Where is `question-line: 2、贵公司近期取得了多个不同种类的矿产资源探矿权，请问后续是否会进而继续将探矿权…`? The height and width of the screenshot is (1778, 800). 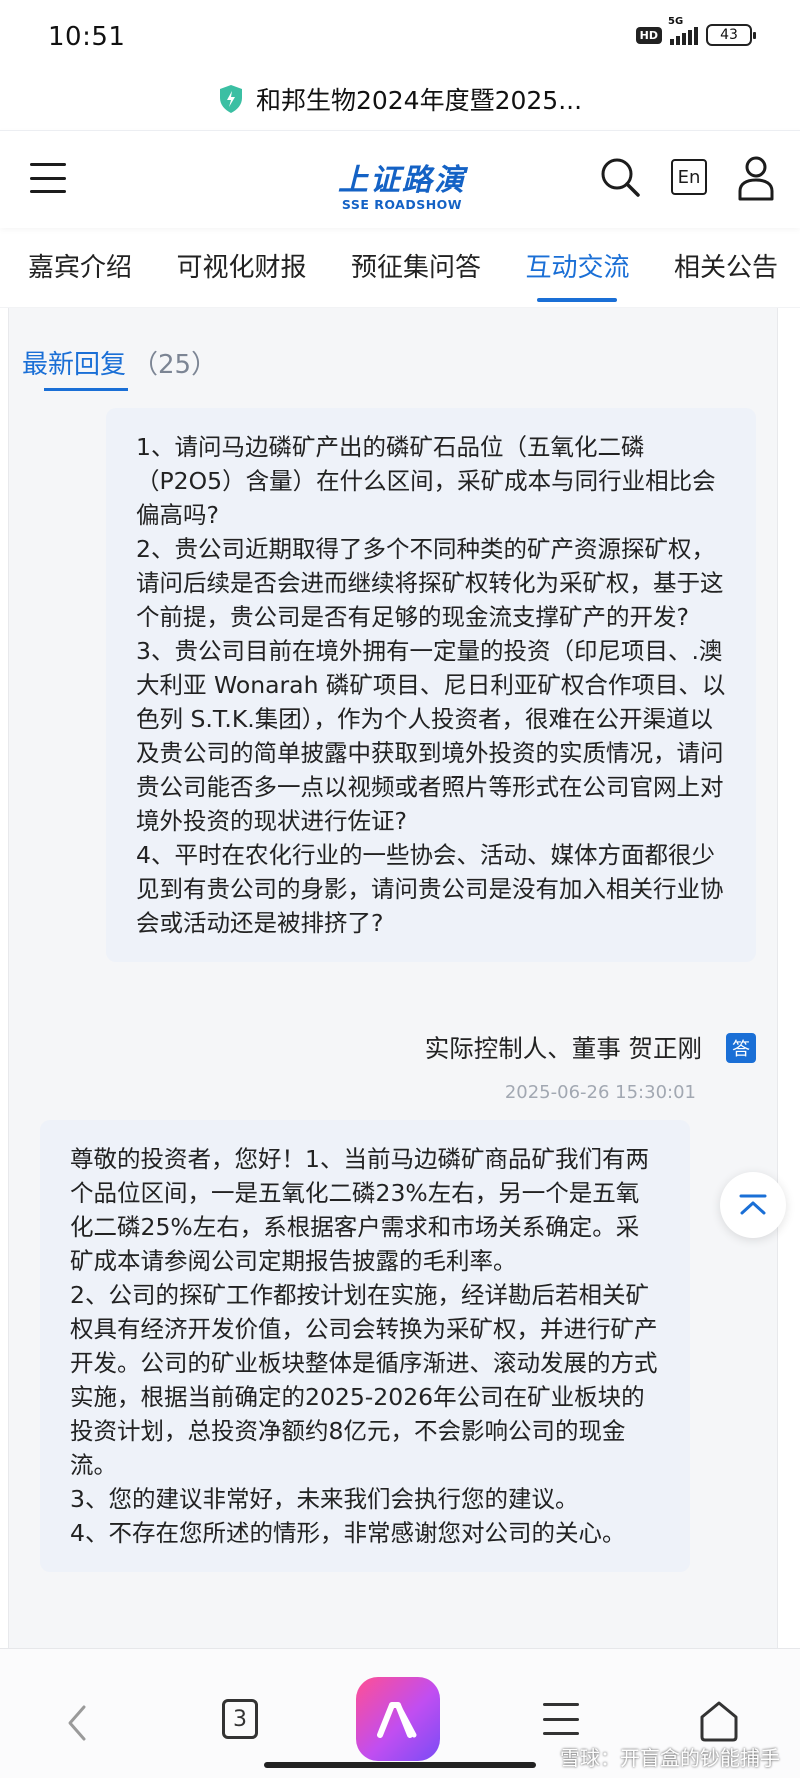 question-line: 2、贵公司近期取得了多个不同种类的矿产资源探矿权，请问后续是否会进而继续将探矿权… is located at coordinates (430, 583).